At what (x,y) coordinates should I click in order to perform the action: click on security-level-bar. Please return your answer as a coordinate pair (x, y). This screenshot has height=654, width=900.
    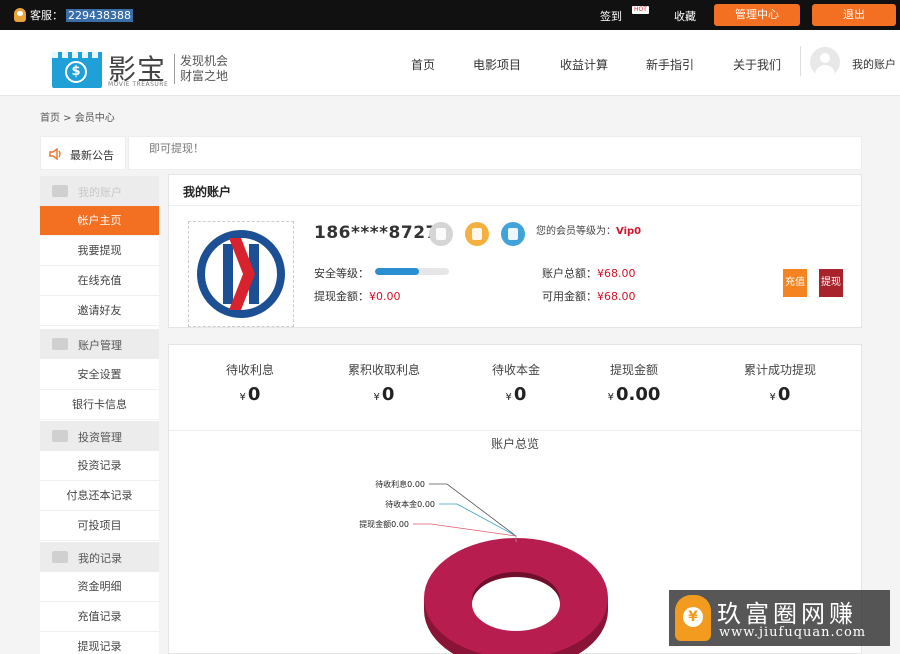
    Looking at the image, I should click on (412, 271).